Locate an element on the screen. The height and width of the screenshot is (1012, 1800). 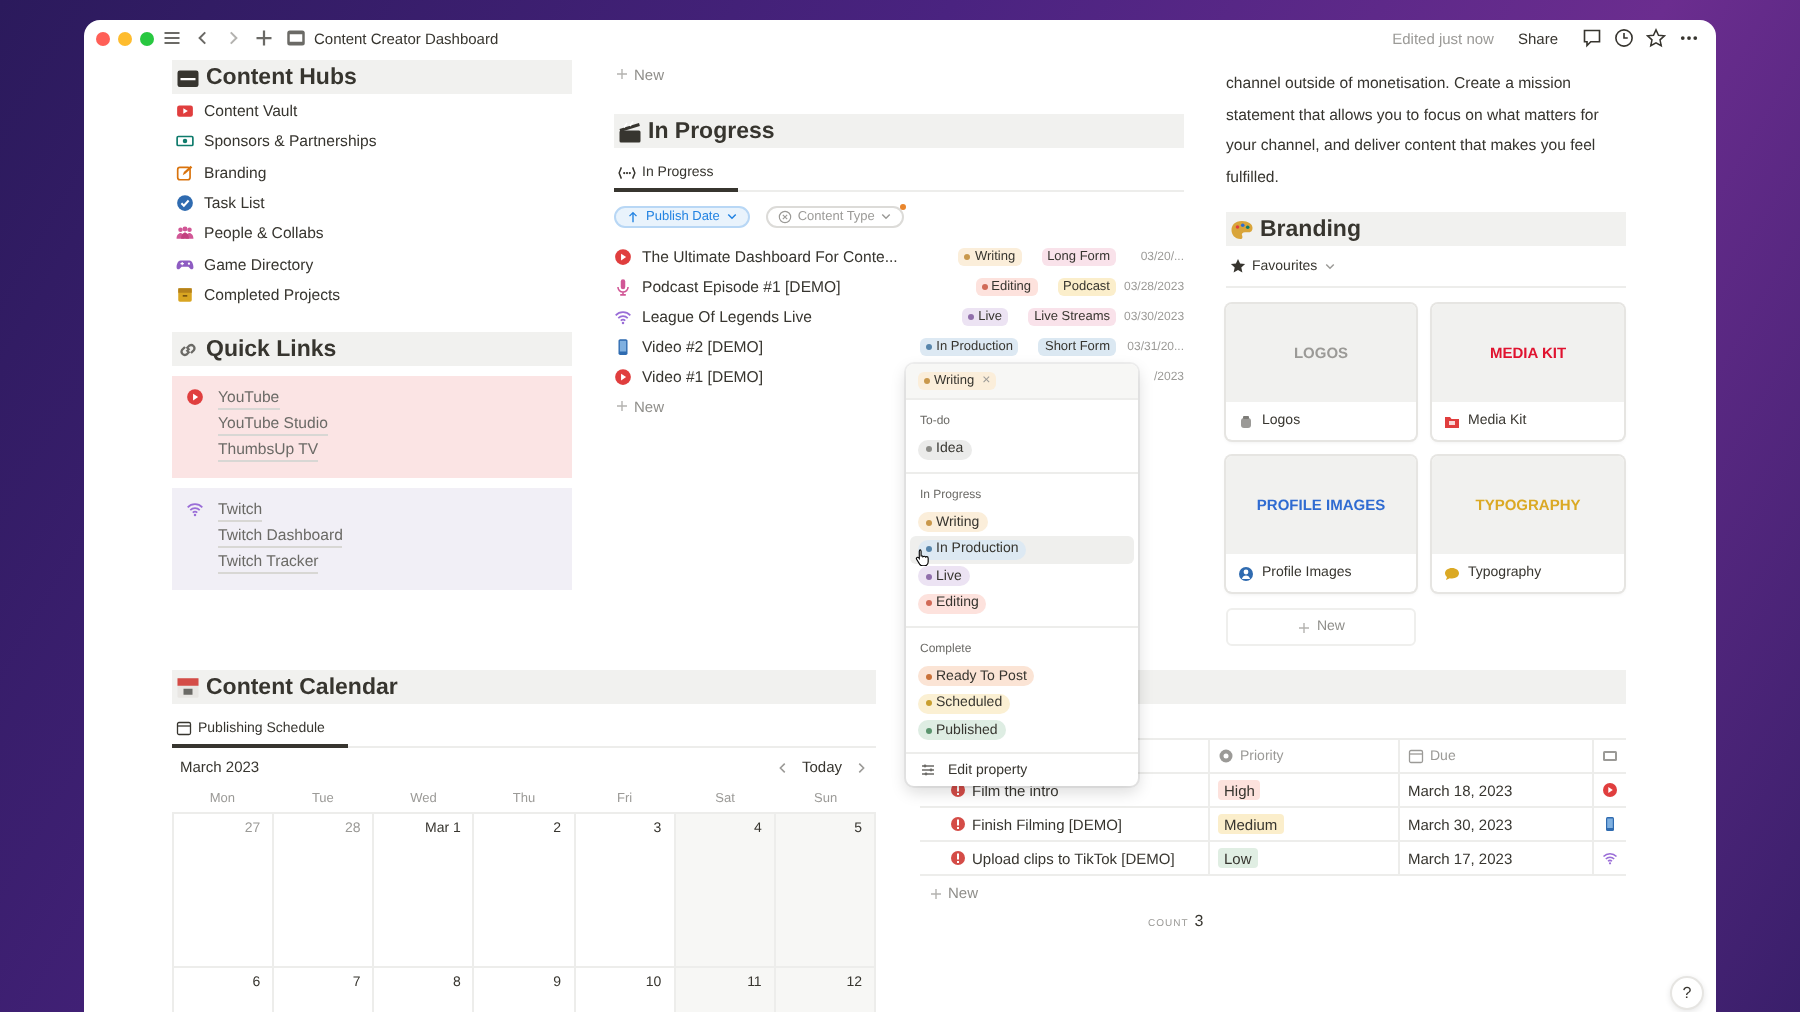
jar-icon is located at coordinates (1246, 421).